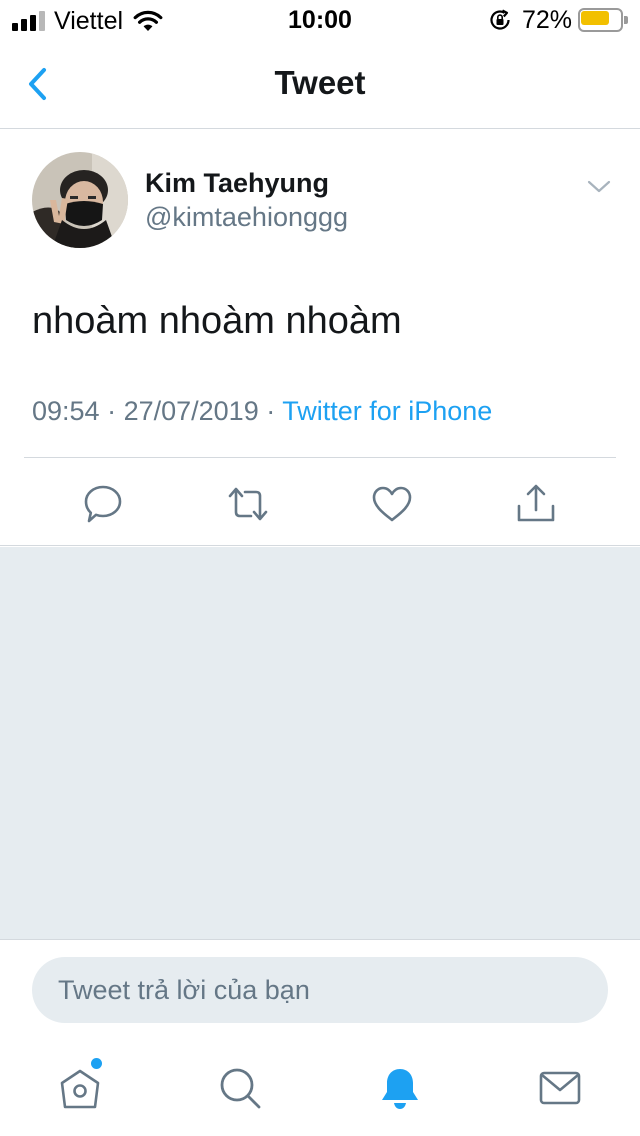 The image size is (640, 1136). What do you see at coordinates (66, 411) in the screenshot?
I see `tweet-time: 09:54` at bounding box center [66, 411].